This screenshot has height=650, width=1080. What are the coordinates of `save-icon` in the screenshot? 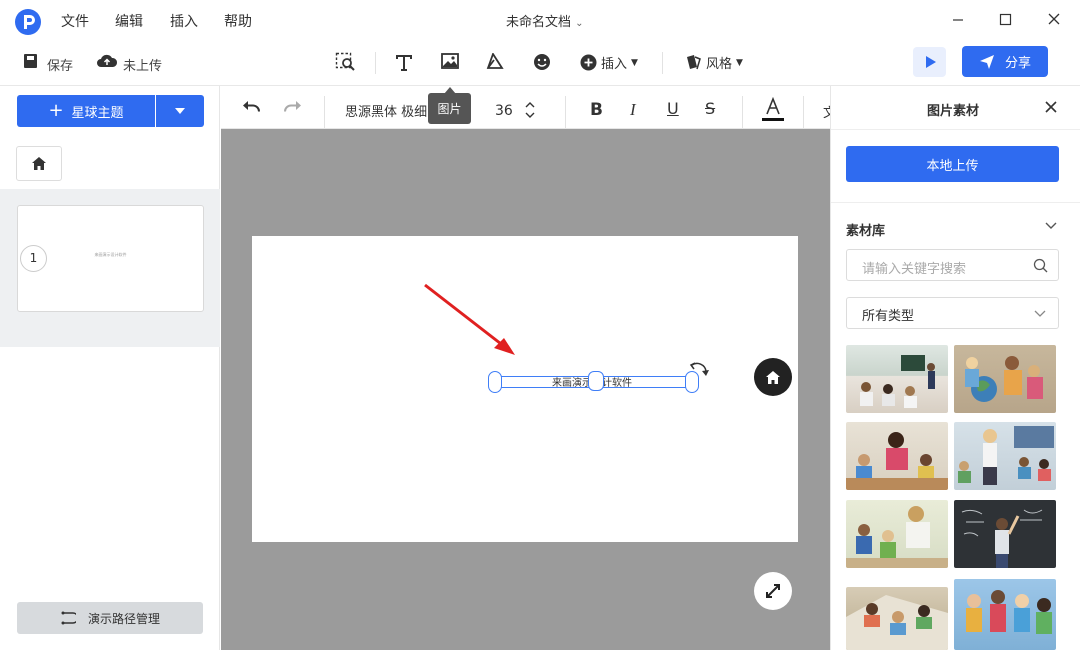 It's located at (33, 63).